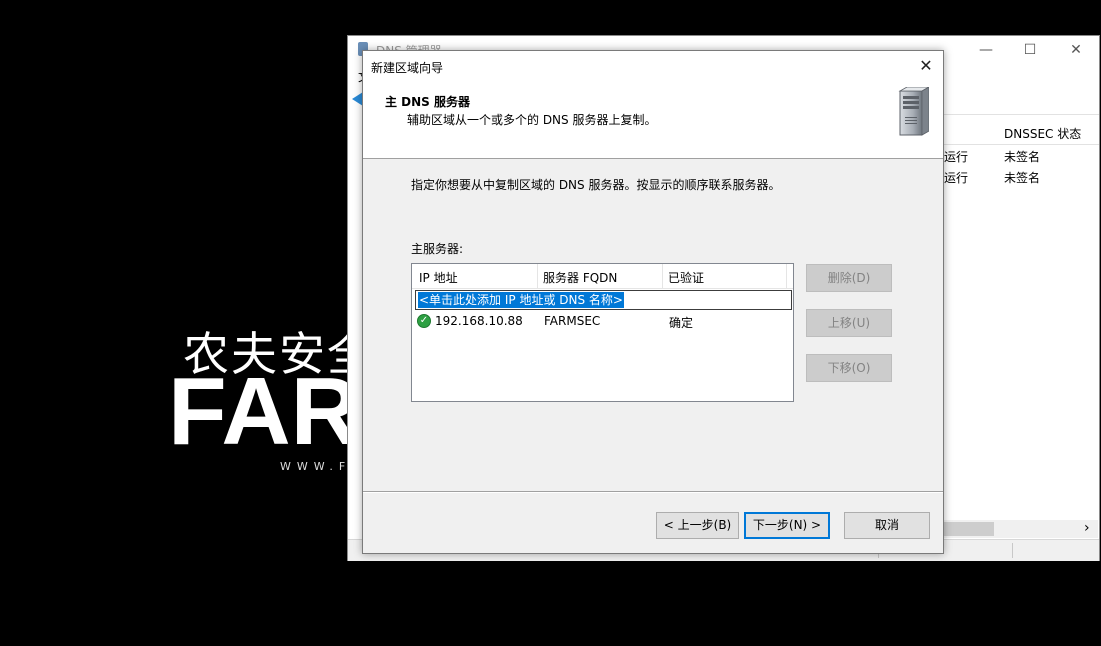  What do you see at coordinates (697, 525) in the screenshot?
I see `back-button: < 上一步(B)` at bounding box center [697, 525].